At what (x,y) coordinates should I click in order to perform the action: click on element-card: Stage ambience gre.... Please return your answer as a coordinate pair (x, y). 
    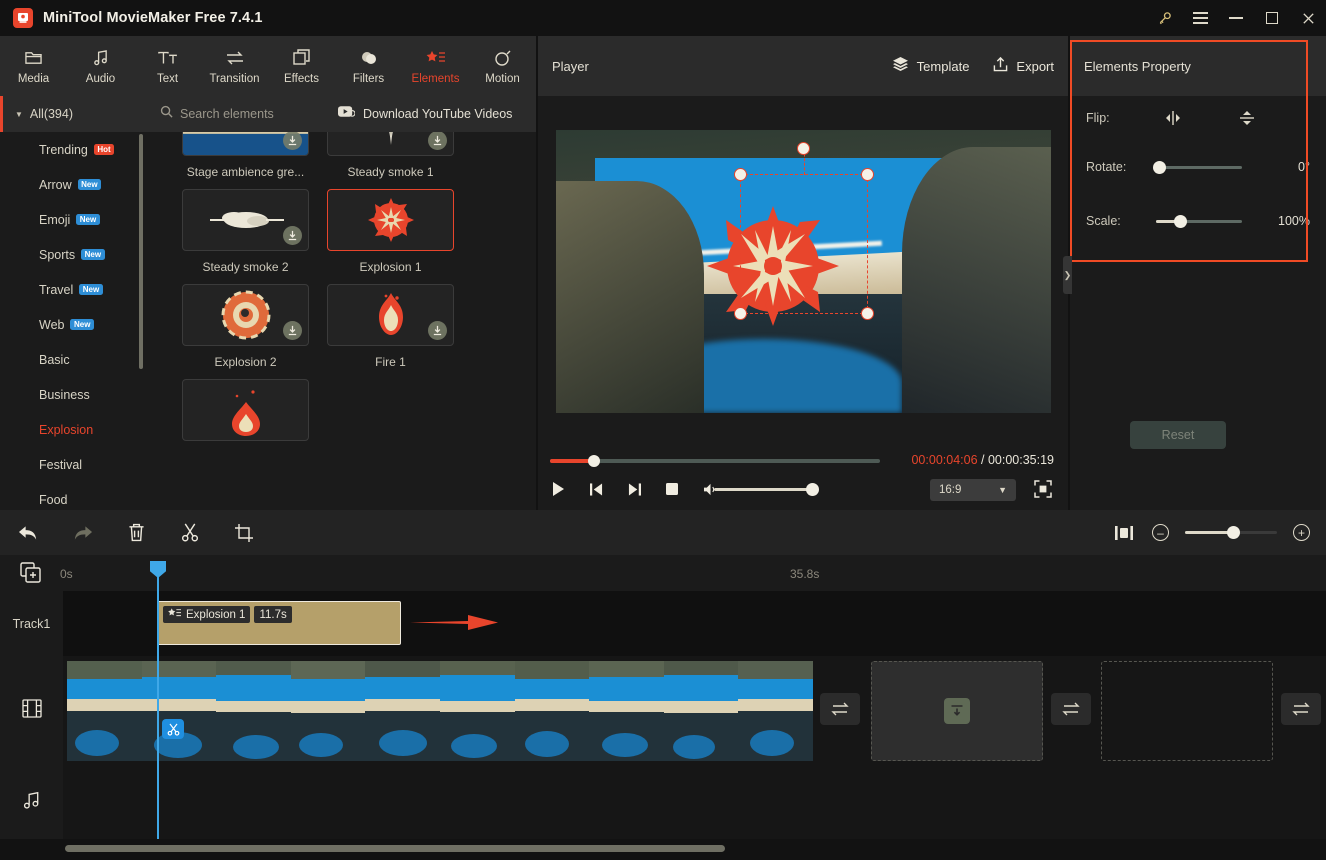
    Looking at the image, I should click on (245, 155).